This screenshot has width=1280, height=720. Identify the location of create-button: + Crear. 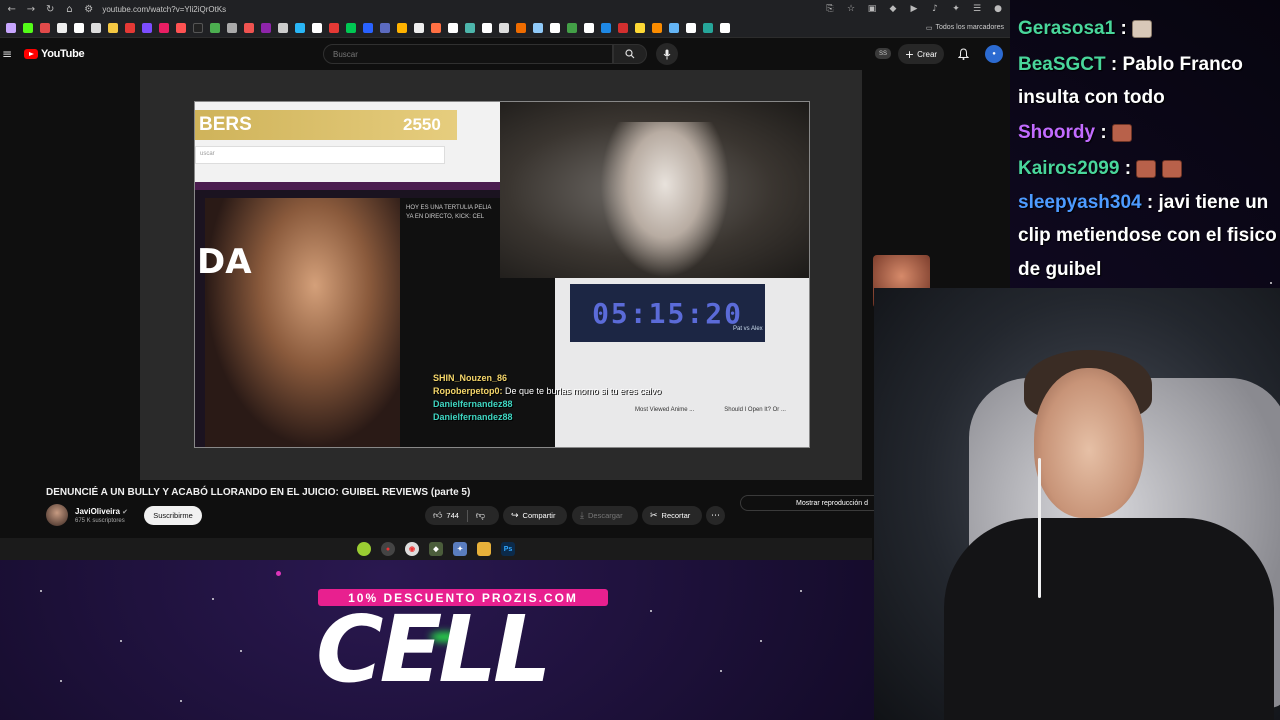
(921, 54).